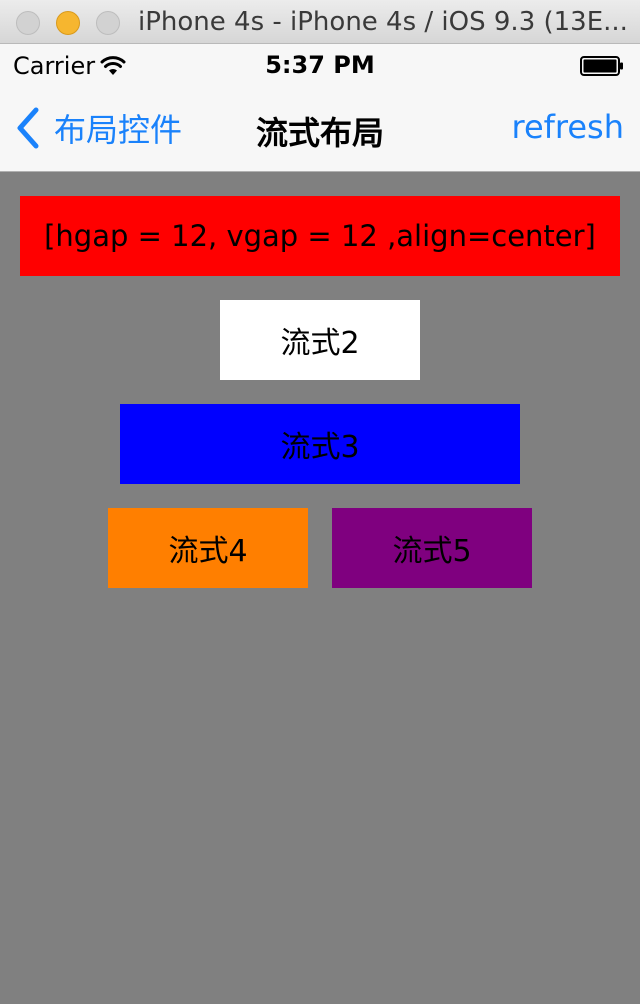  What do you see at coordinates (432, 548) in the screenshot?
I see `flow-item-5: 流式5` at bounding box center [432, 548].